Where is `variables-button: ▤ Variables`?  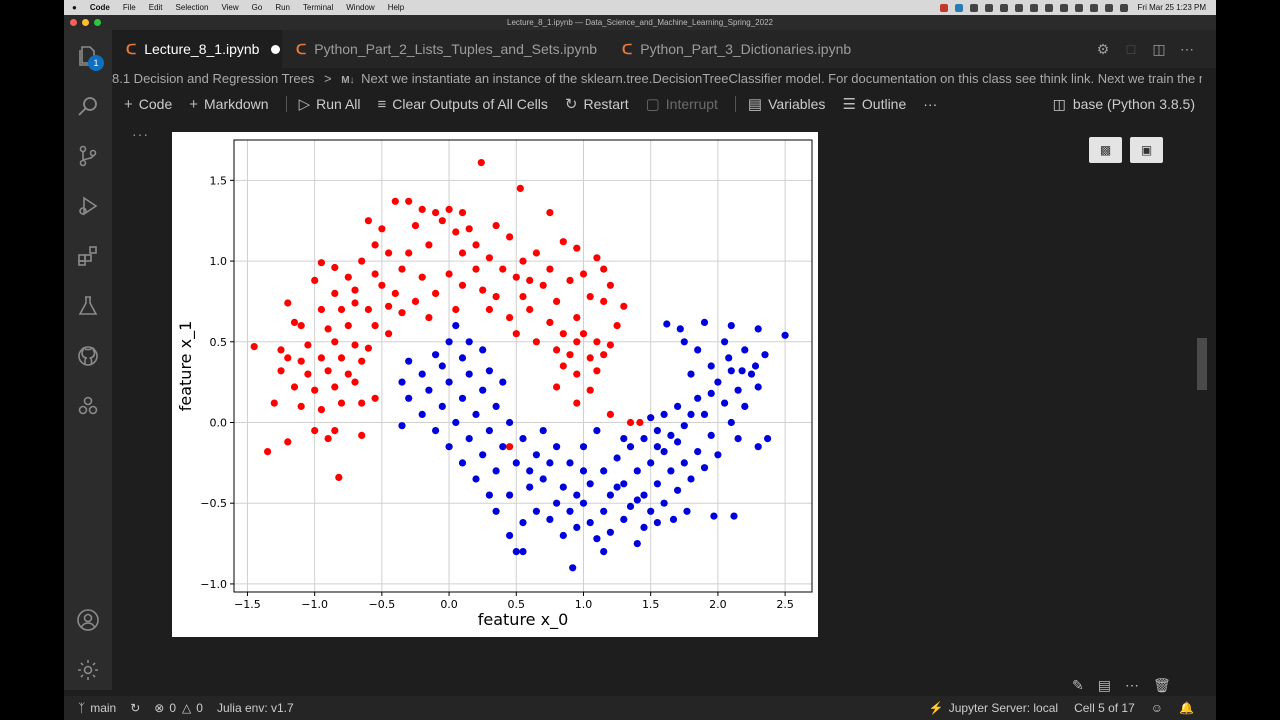 variables-button: ▤ Variables is located at coordinates (787, 104).